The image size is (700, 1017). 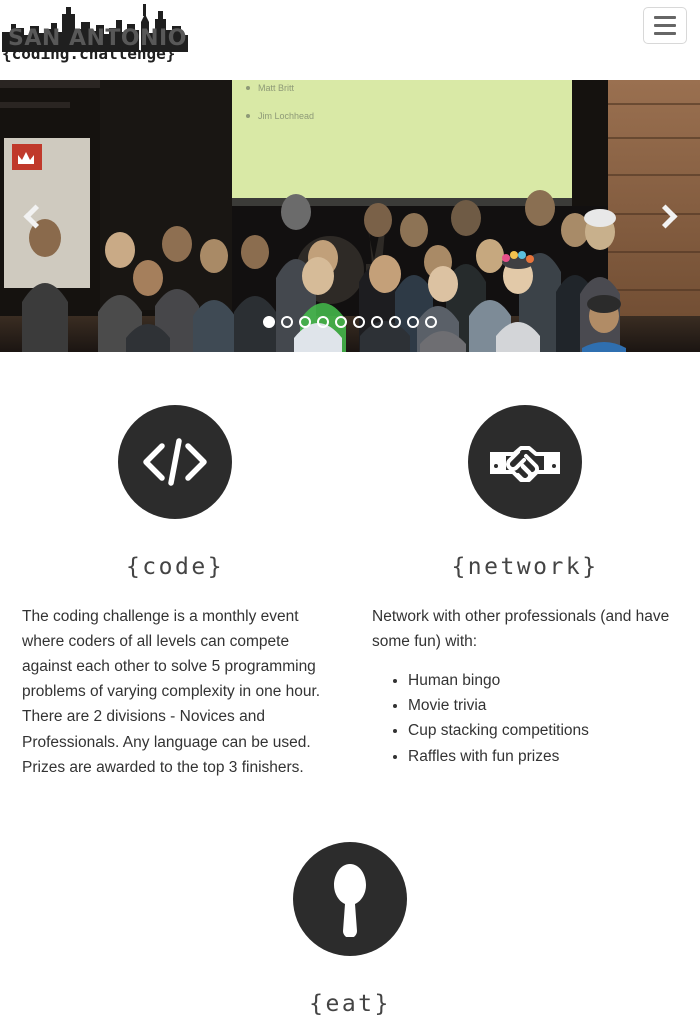 I want to click on carousel-indicators, so click(x=350, y=322).